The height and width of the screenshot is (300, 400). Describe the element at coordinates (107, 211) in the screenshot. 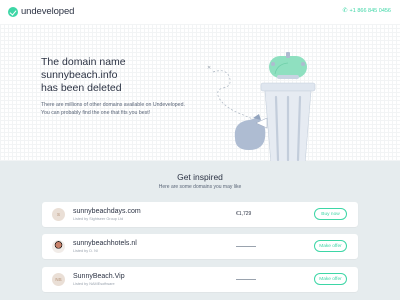

I see `domain-name: sunnybeachdays.com` at that location.